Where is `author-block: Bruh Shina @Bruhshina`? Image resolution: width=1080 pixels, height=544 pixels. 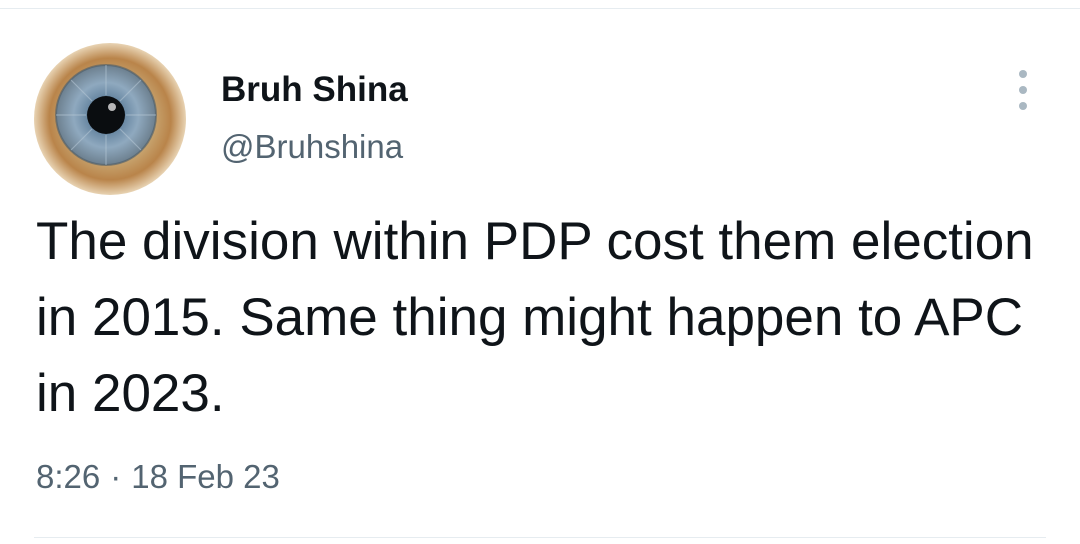 author-block: Bruh Shina @Bruhshina is located at coordinates (314, 118).